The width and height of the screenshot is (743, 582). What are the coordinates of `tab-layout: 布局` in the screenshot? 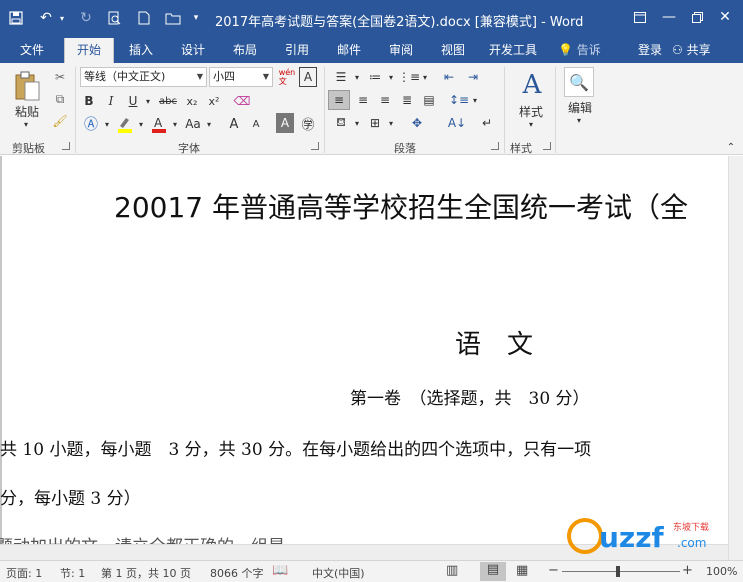 It's located at (245, 50).